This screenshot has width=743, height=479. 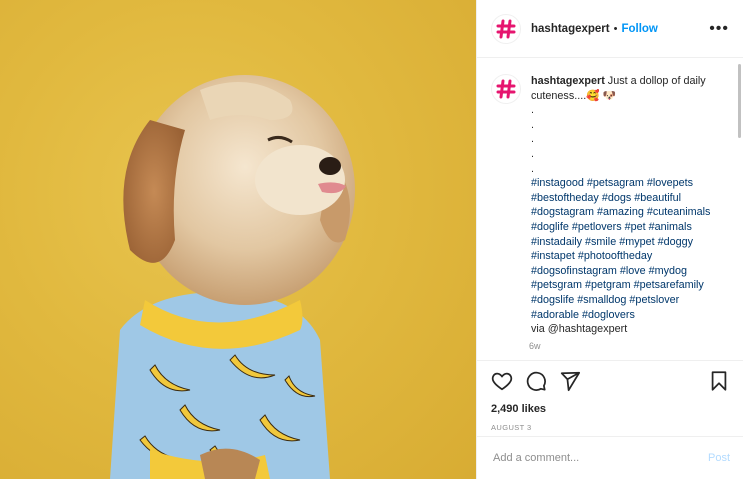 What do you see at coordinates (599, 458) in the screenshot?
I see `comment-input` at bounding box center [599, 458].